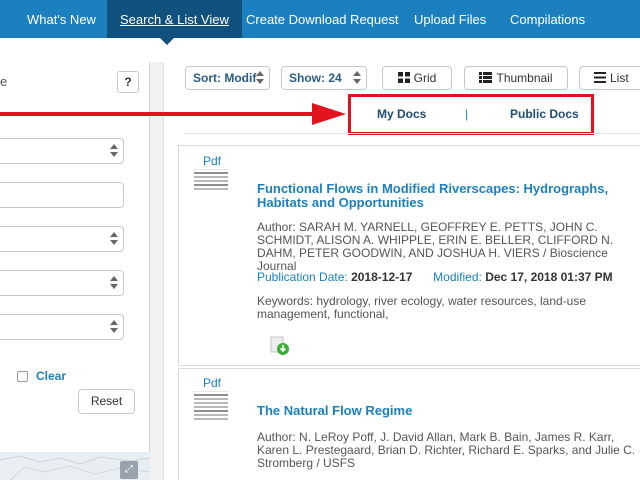 The width and height of the screenshot is (640, 480). What do you see at coordinates (524, 78) in the screenshot?
I see `thumbnail-view-label: Thumbnail` at bounding box center [524, 78].